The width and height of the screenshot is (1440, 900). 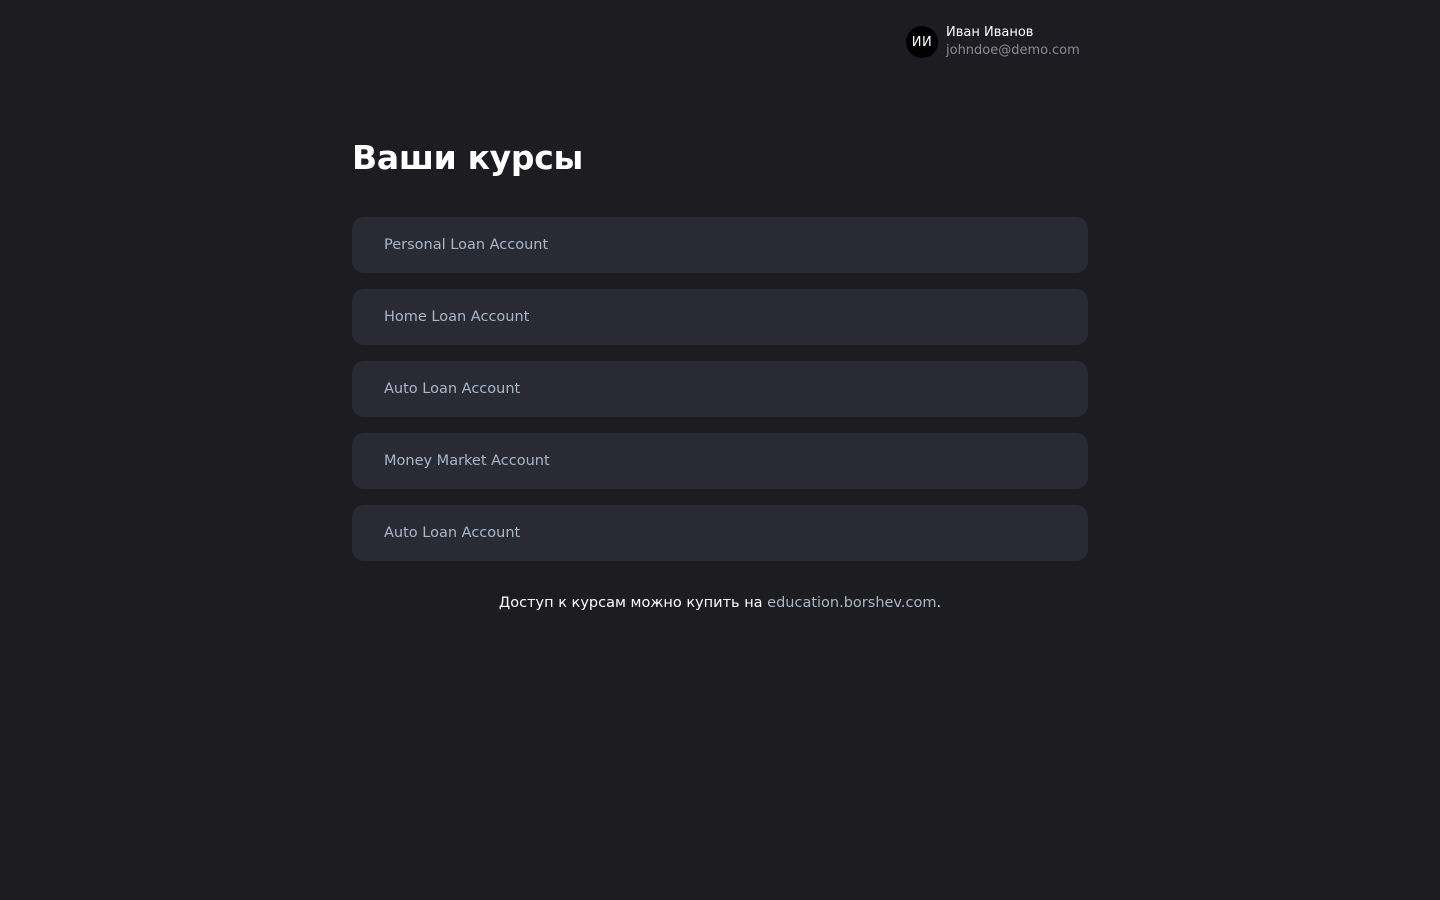 I want to click on user-name: Иван Иванов, so click(x=990, y=32).